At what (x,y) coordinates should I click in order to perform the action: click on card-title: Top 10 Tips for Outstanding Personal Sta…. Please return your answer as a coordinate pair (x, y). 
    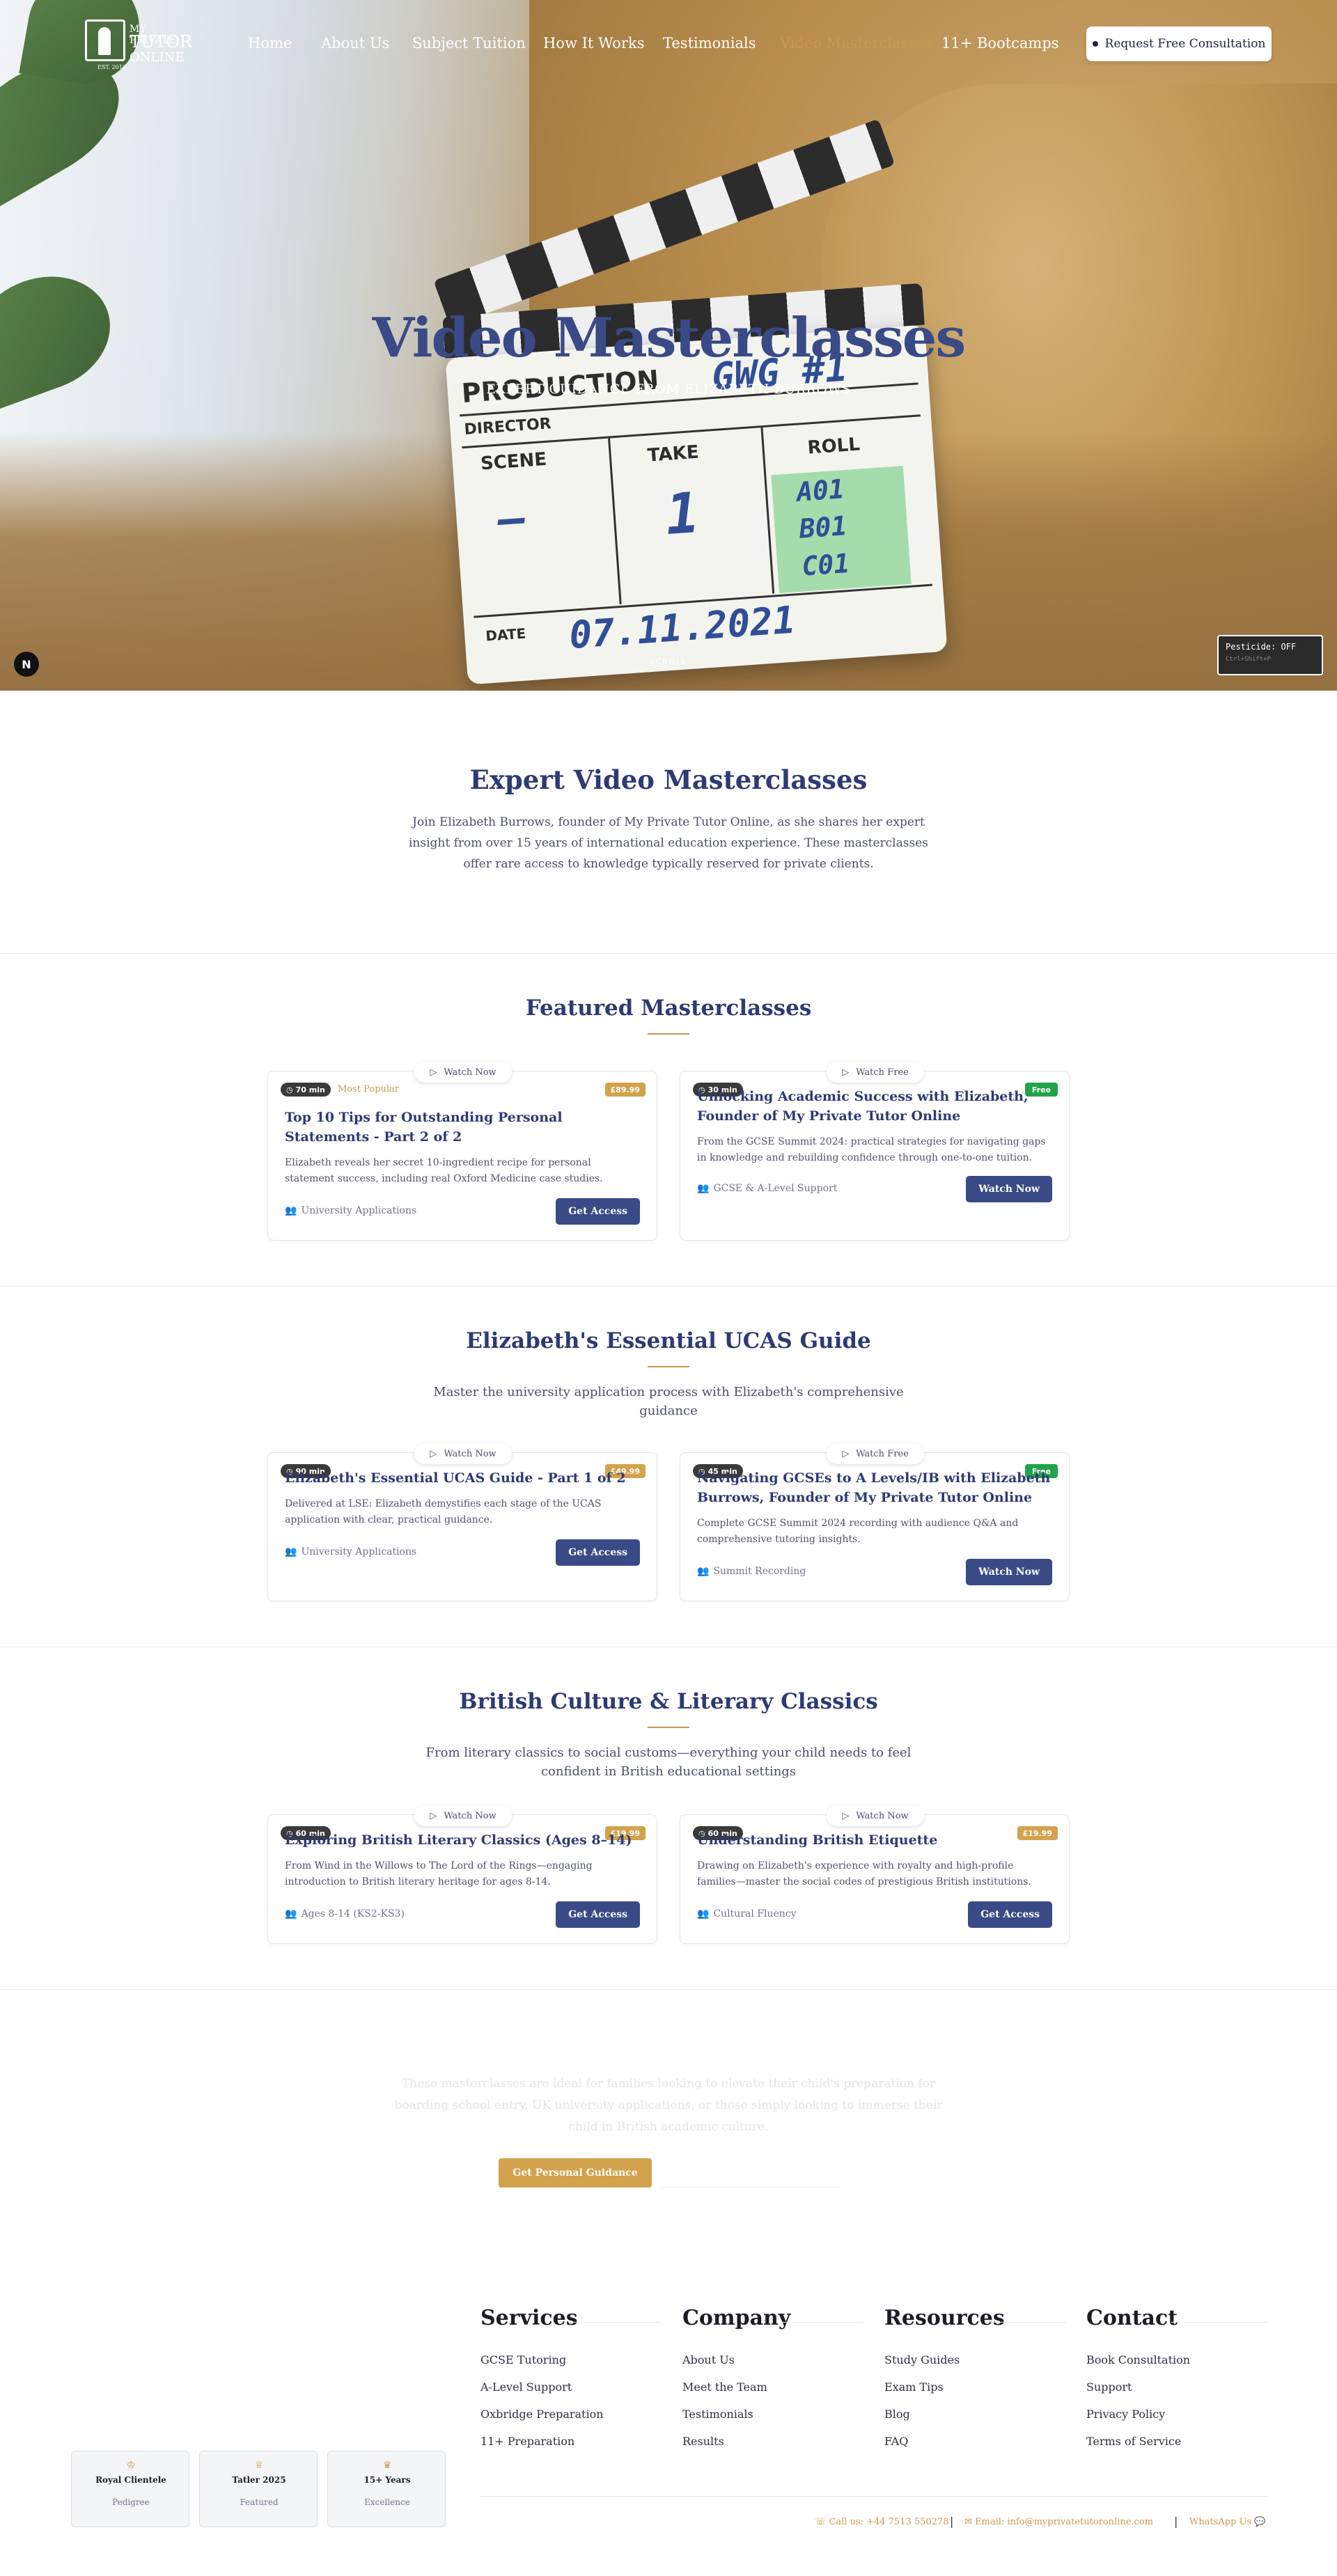
    Looking at the image, I should click on (424, 1127).